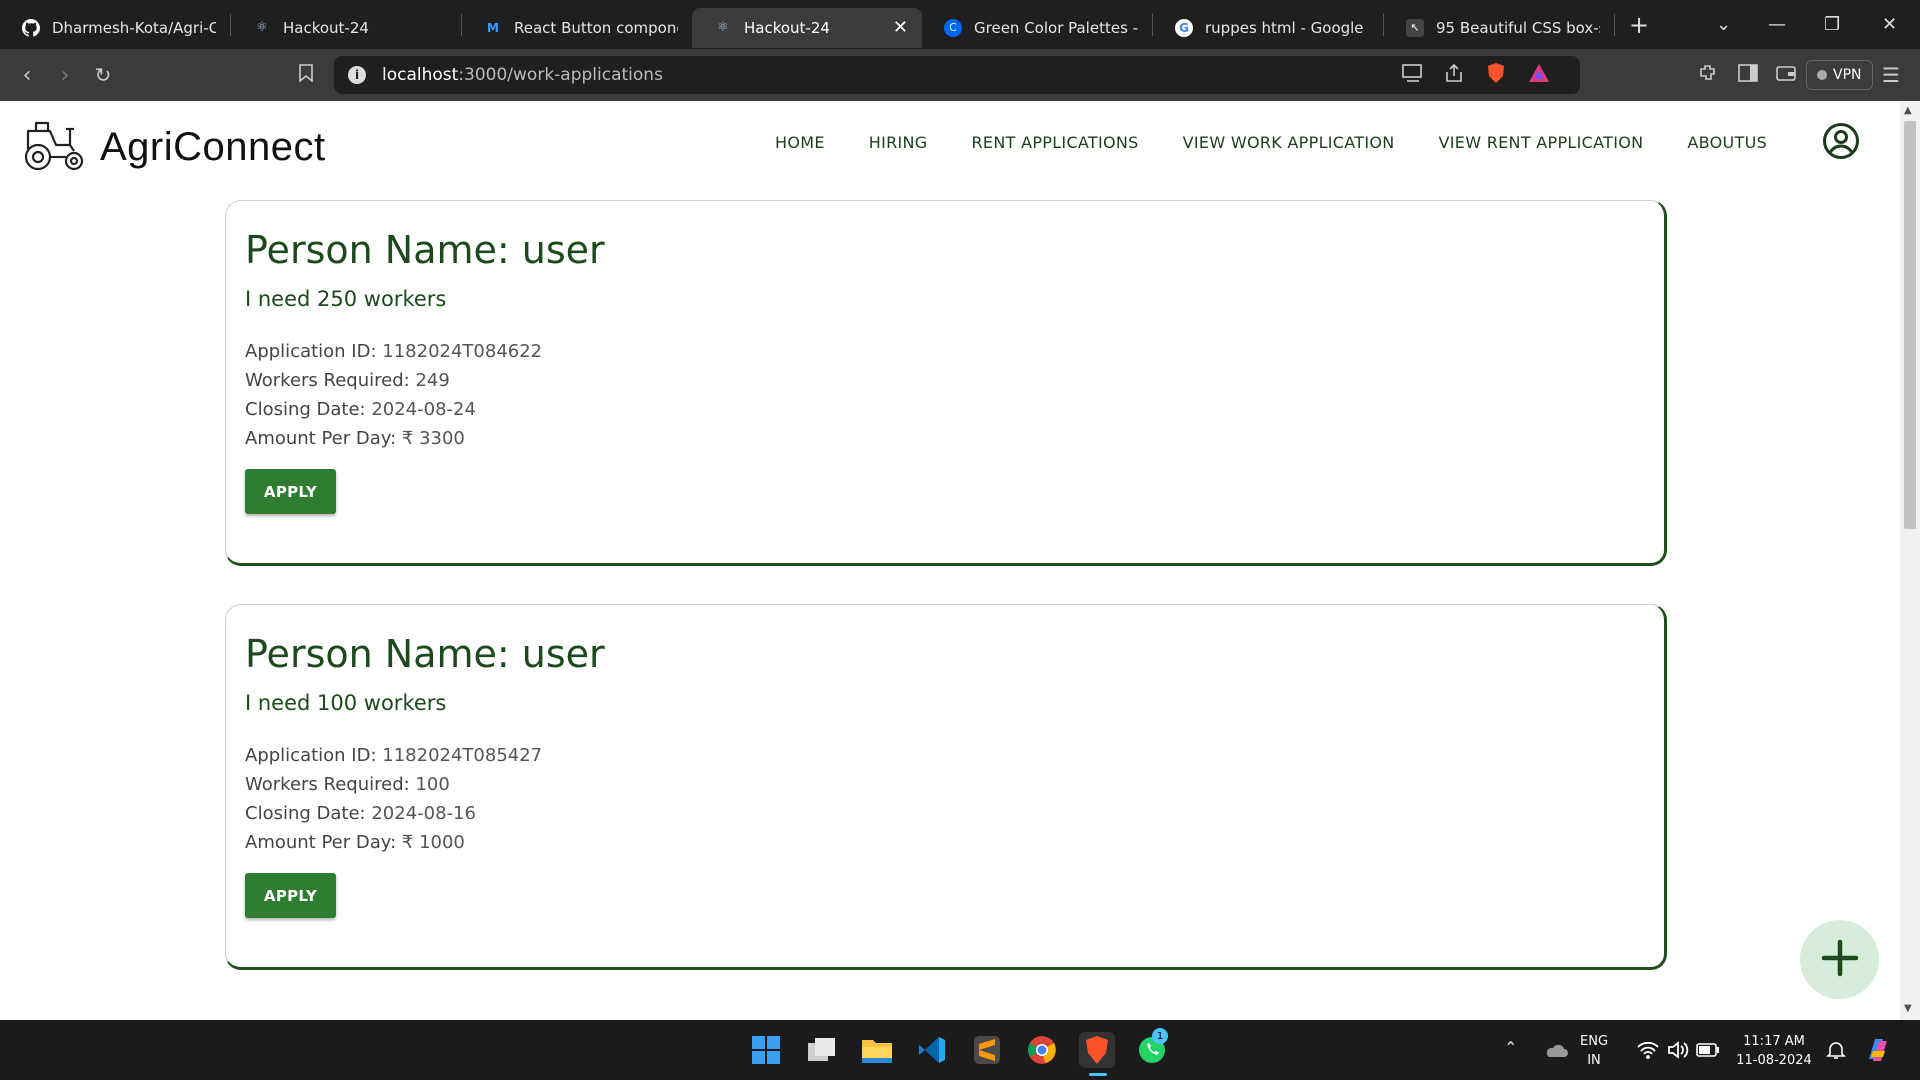 The width and height of the screenshot is (1920, 1080). I want to click on vpn-button: VPN, so click(1839, 75).